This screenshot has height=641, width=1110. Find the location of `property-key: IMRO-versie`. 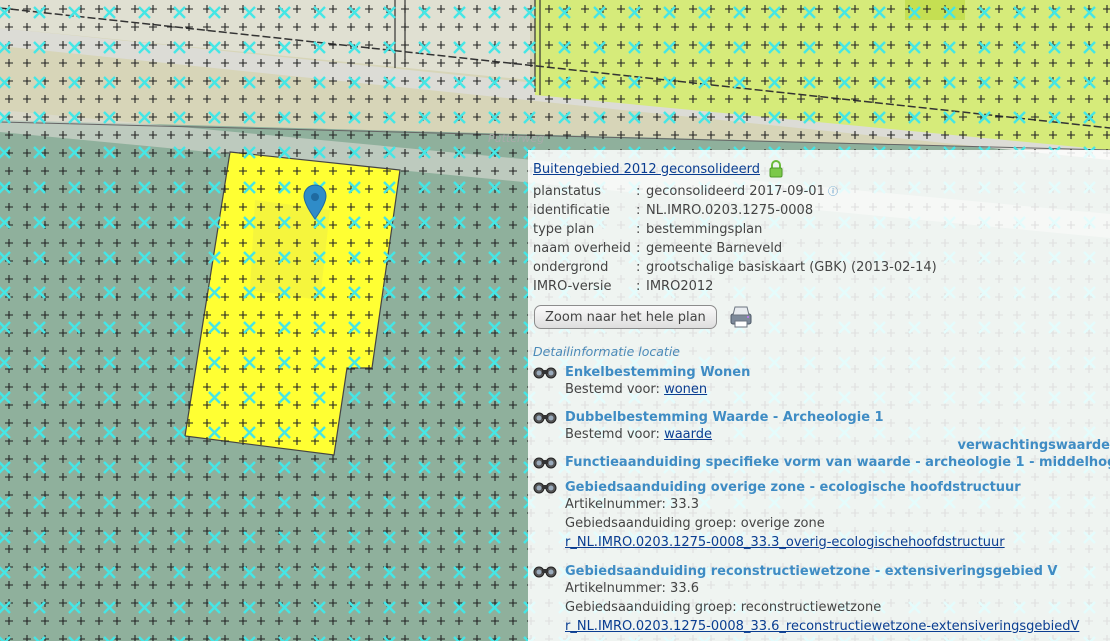

property-key: IMRO-versie is located at coordinates (572, 286).